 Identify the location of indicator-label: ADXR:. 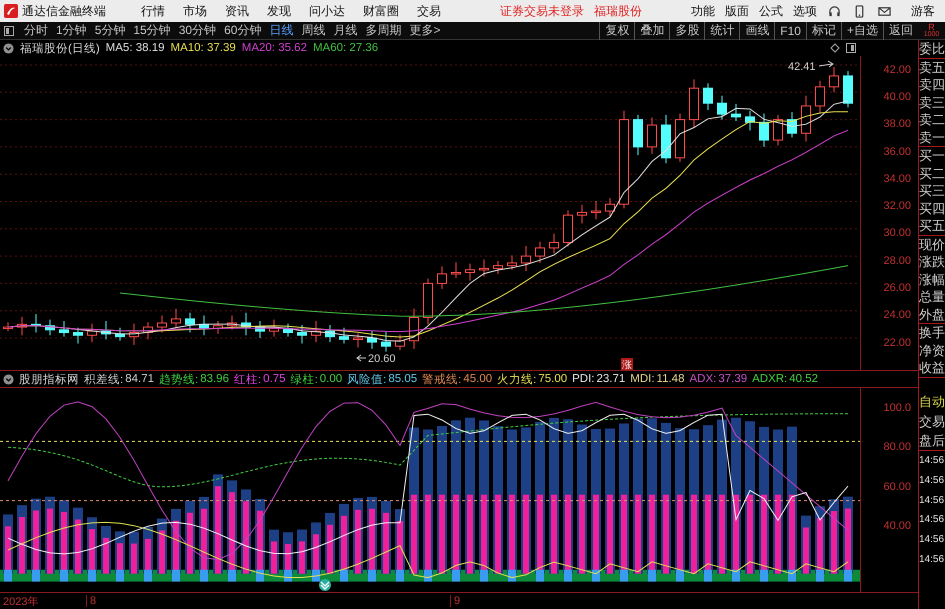
(770, 379).